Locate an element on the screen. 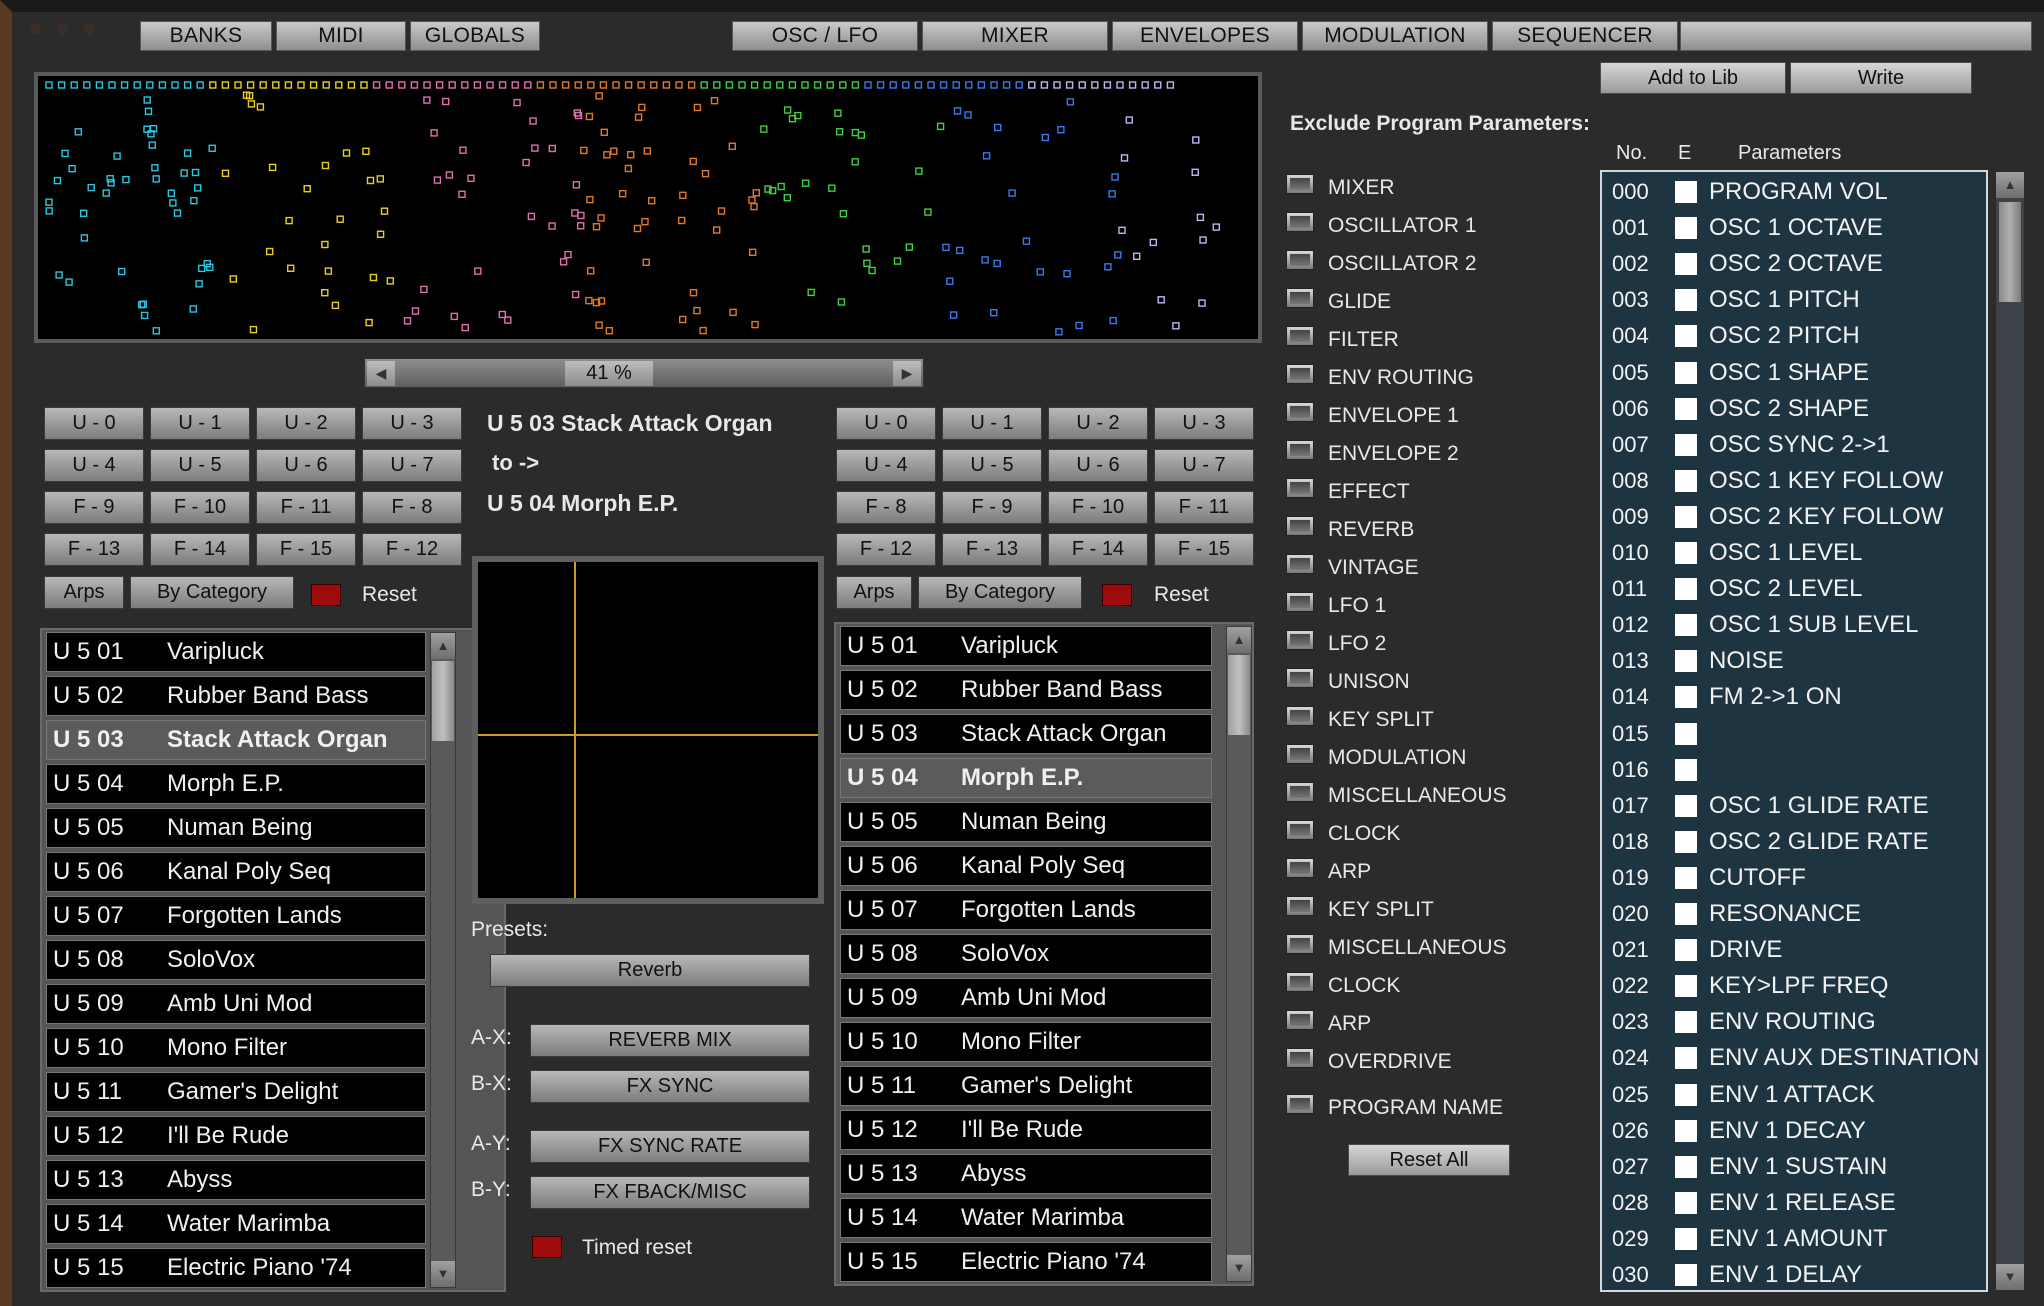  program-row: U 5 12 I'll Be Rude is located at coordinates (1026, 1130).